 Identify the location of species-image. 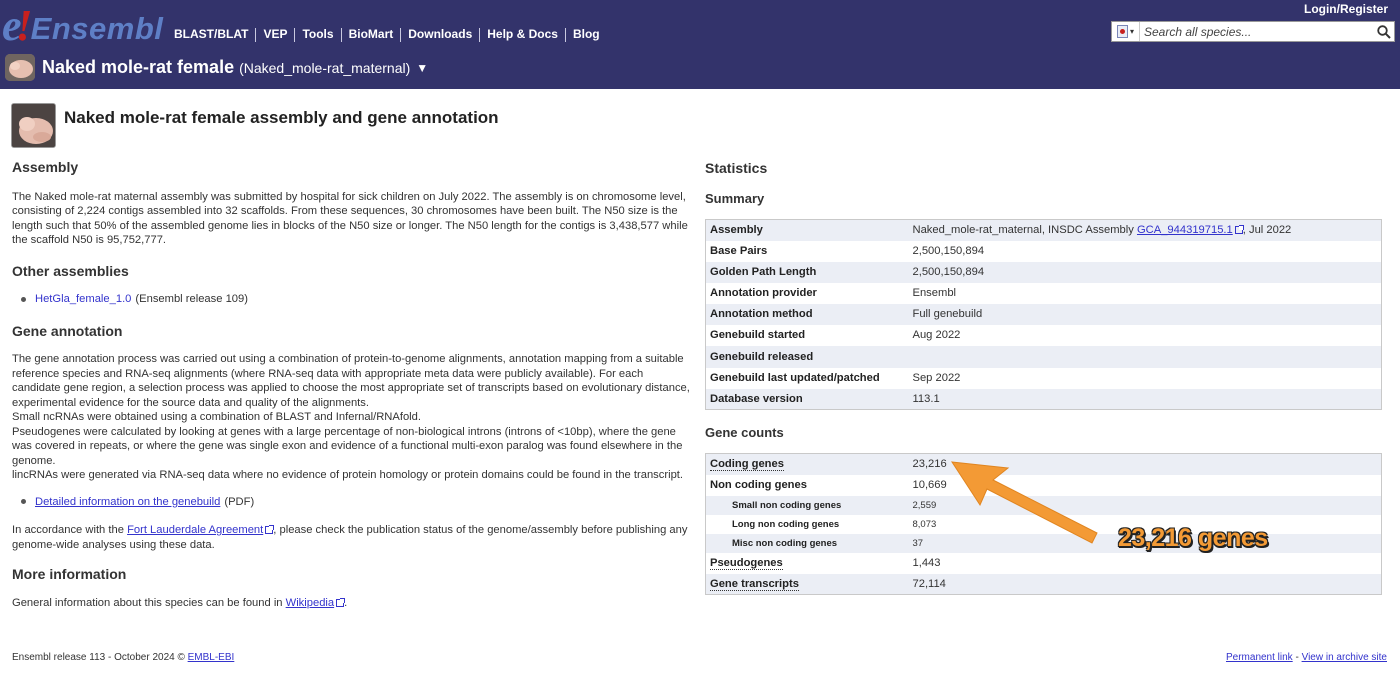
(33, 125).